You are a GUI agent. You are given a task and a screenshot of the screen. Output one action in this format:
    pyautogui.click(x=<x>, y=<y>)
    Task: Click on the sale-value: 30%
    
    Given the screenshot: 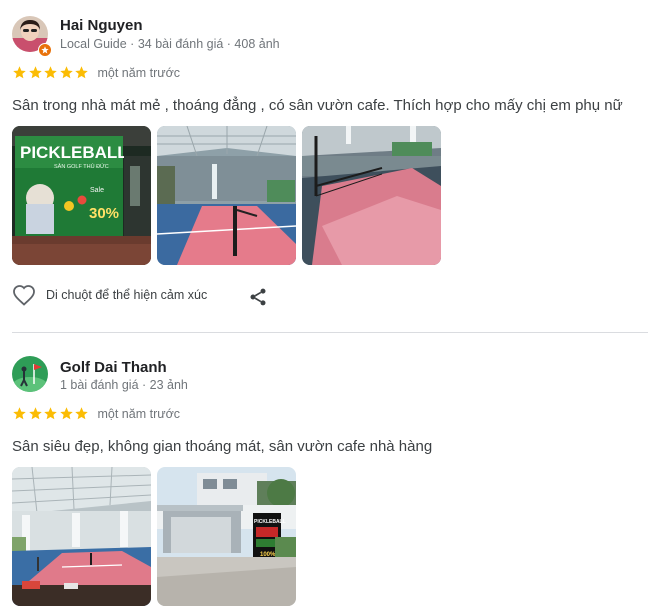 What is the action you would take?
    pyautogui.click(x=104, y=213)
    